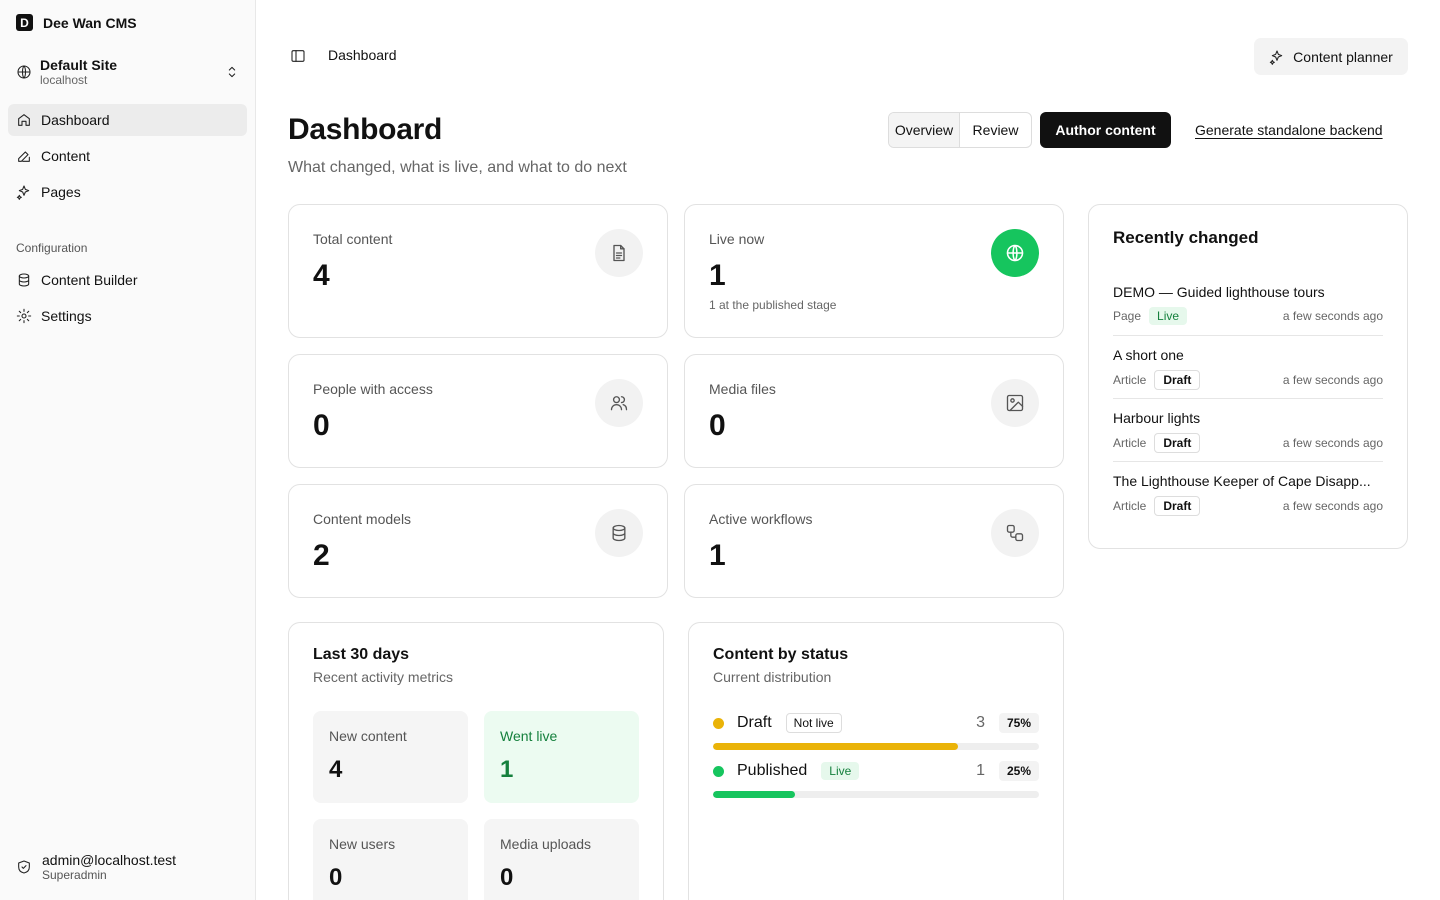  What do you see at coordinates (127, 156) in the screenshot?
I see `sidebar-item-content: Content` at bounding box center [127, 156].